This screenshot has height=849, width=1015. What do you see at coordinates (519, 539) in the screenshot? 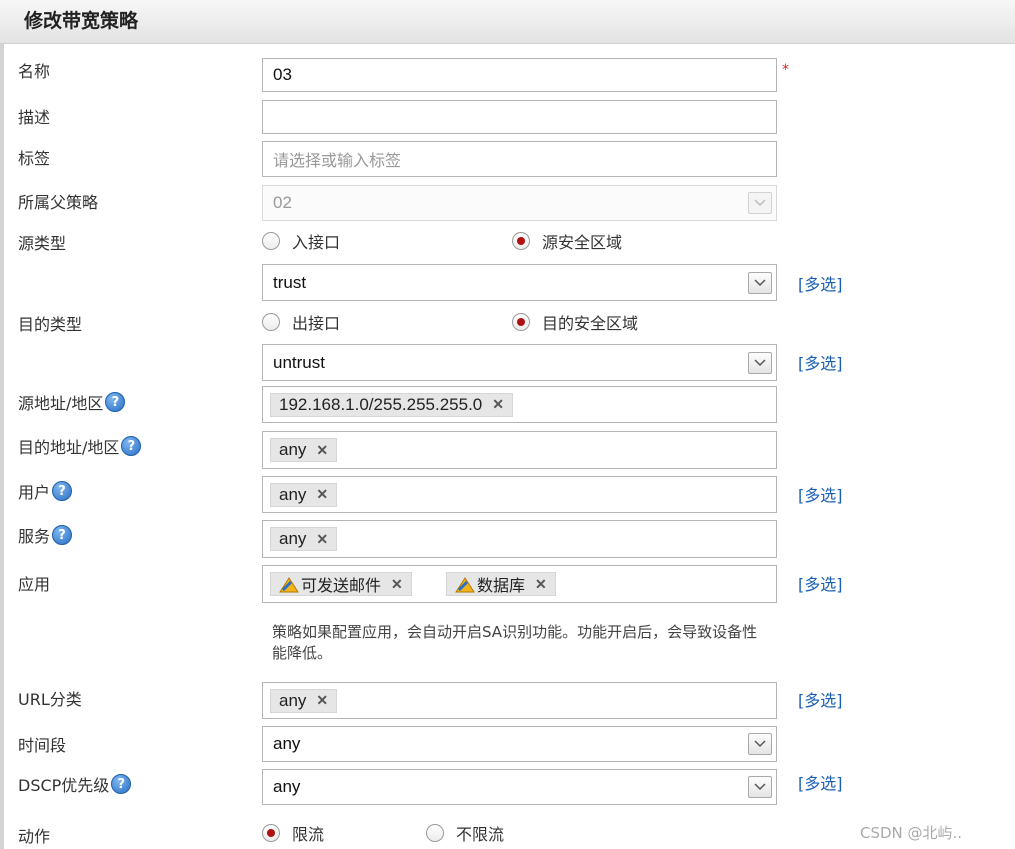
I see `service-input: any ✕` at bounding box center [519, 539].